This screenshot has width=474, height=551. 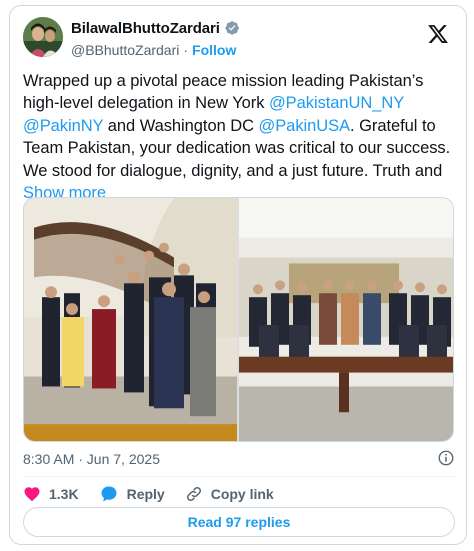 What do you see at coordinates (109, 494) in the screenshot?
I see `speech-bubble-icon` at bounding box center [109, 494].